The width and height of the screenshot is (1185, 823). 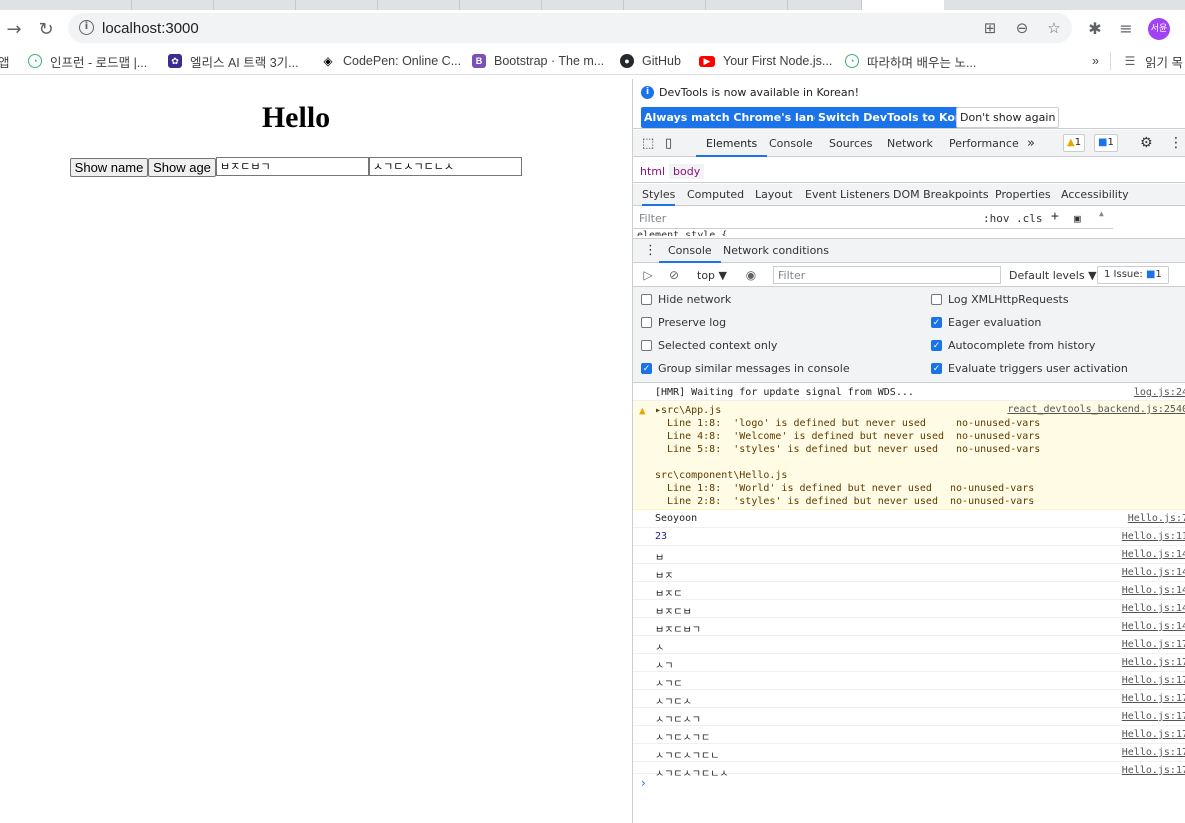 I want to click on drawer-menu-icon: ⋮, so click(x=650, y=251).